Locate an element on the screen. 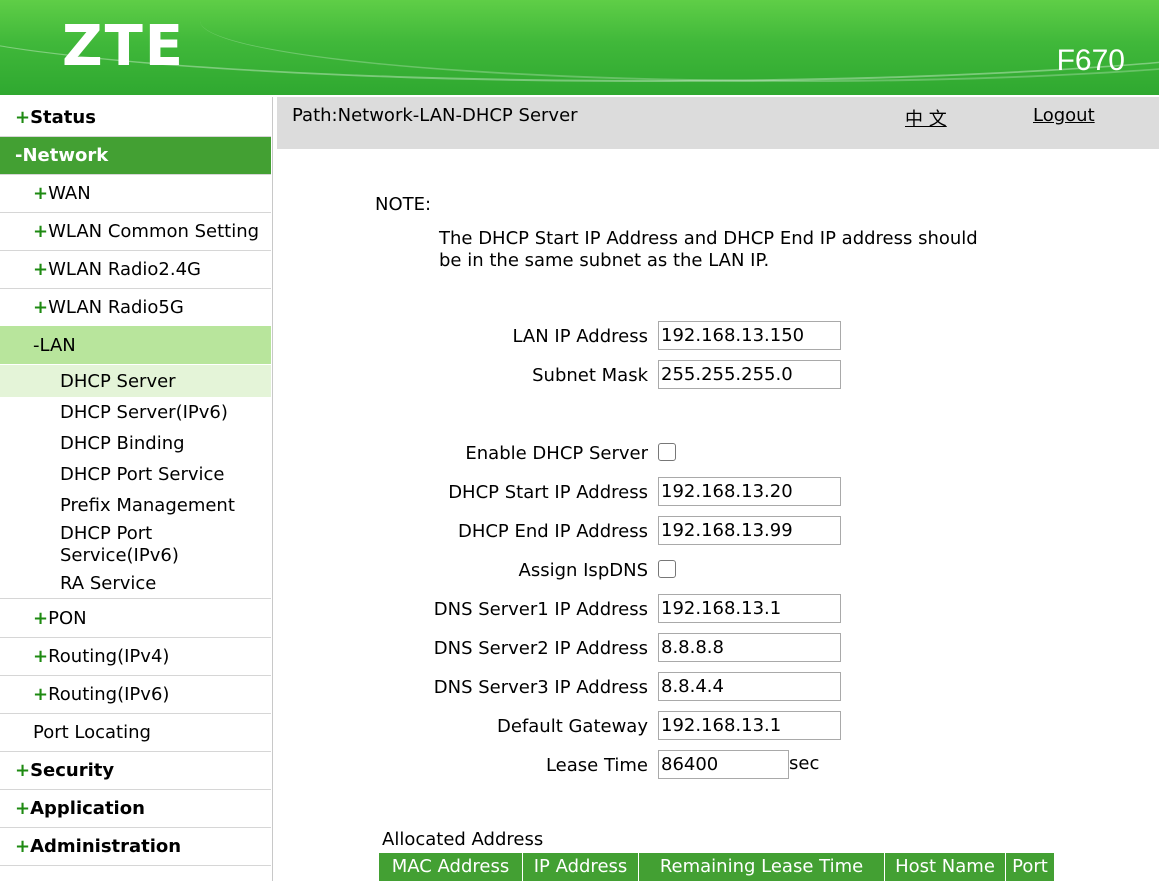 The width and height of the screenshot is (1159, 881). sidebar-item-application: + Application is located at coordinates (135, 809).